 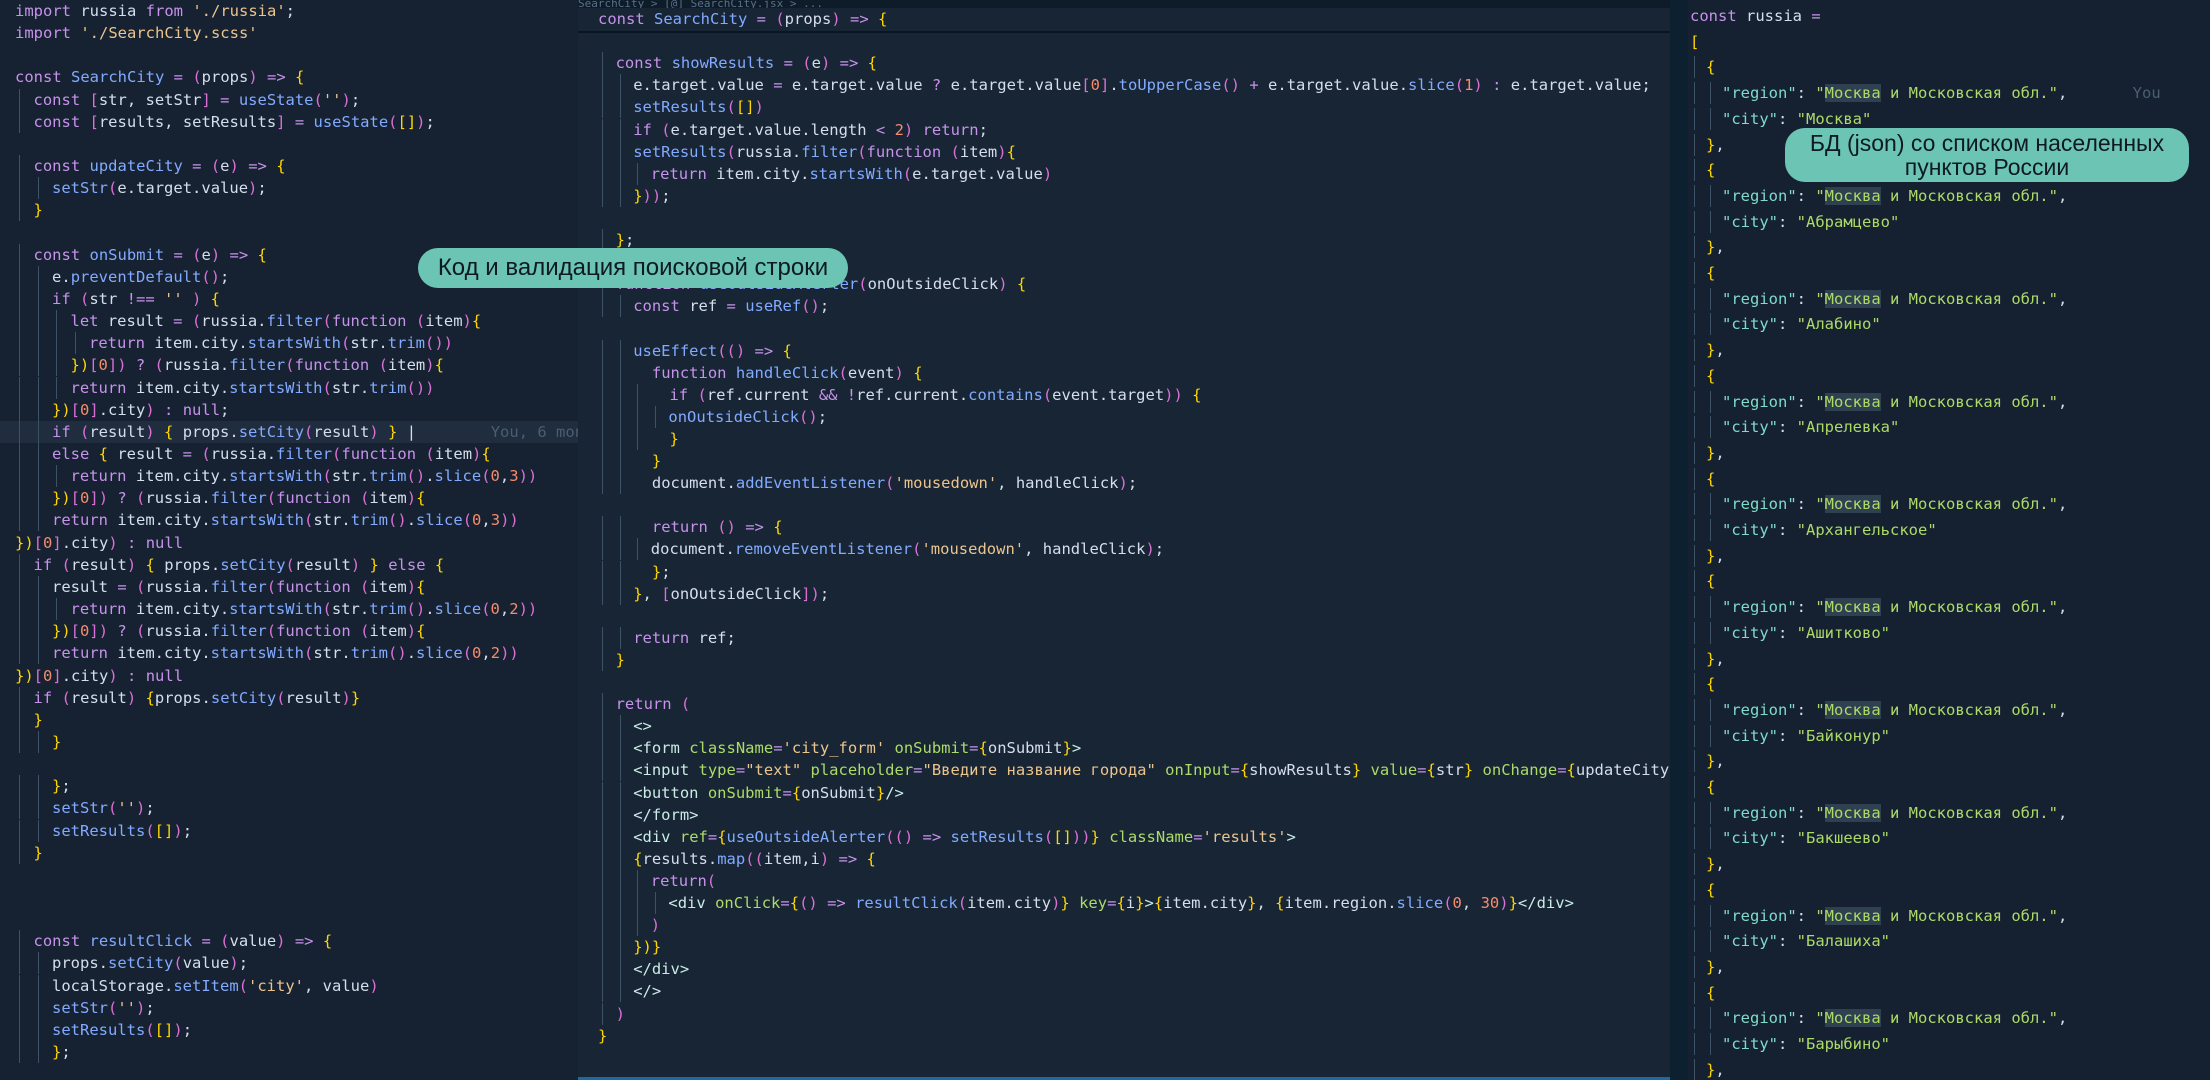 What do you see at coordinates (1124, 416) in the screenshot?
I see `code-line: onOutsideClick();` at bounding box center [1124, 416].